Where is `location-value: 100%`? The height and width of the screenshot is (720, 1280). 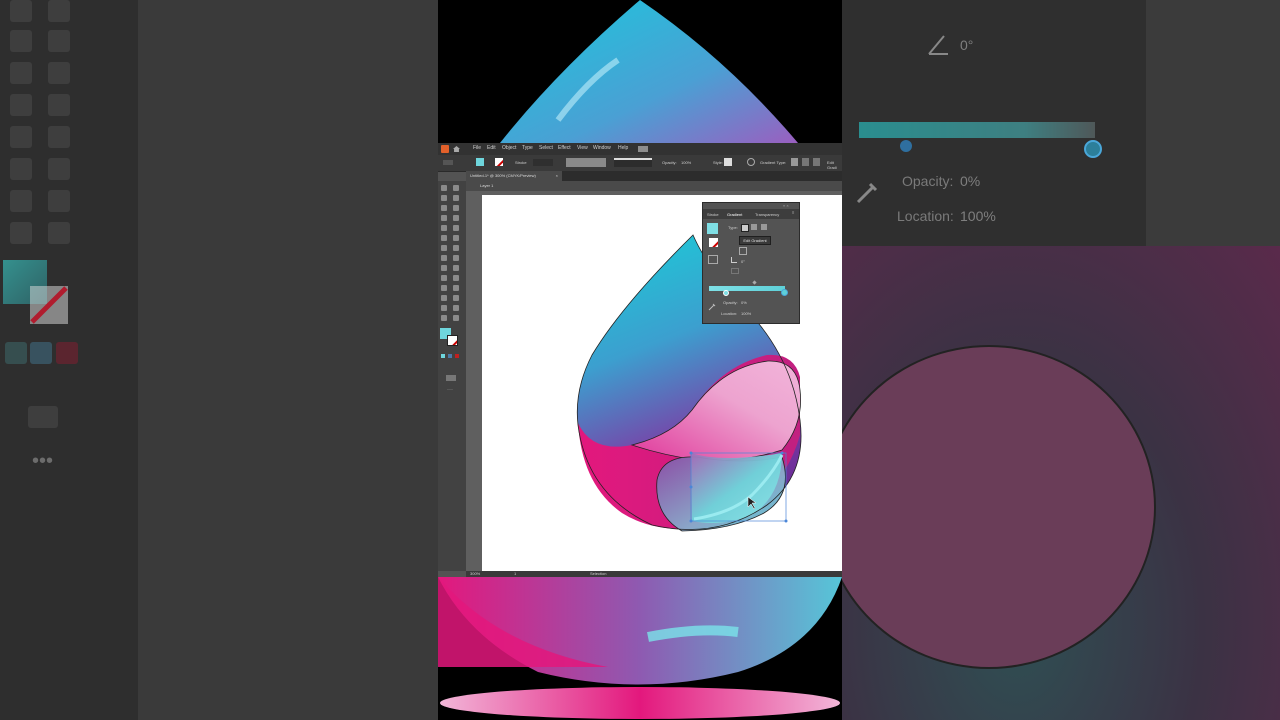
location-value: 100% is located at coordinates (746, 313).